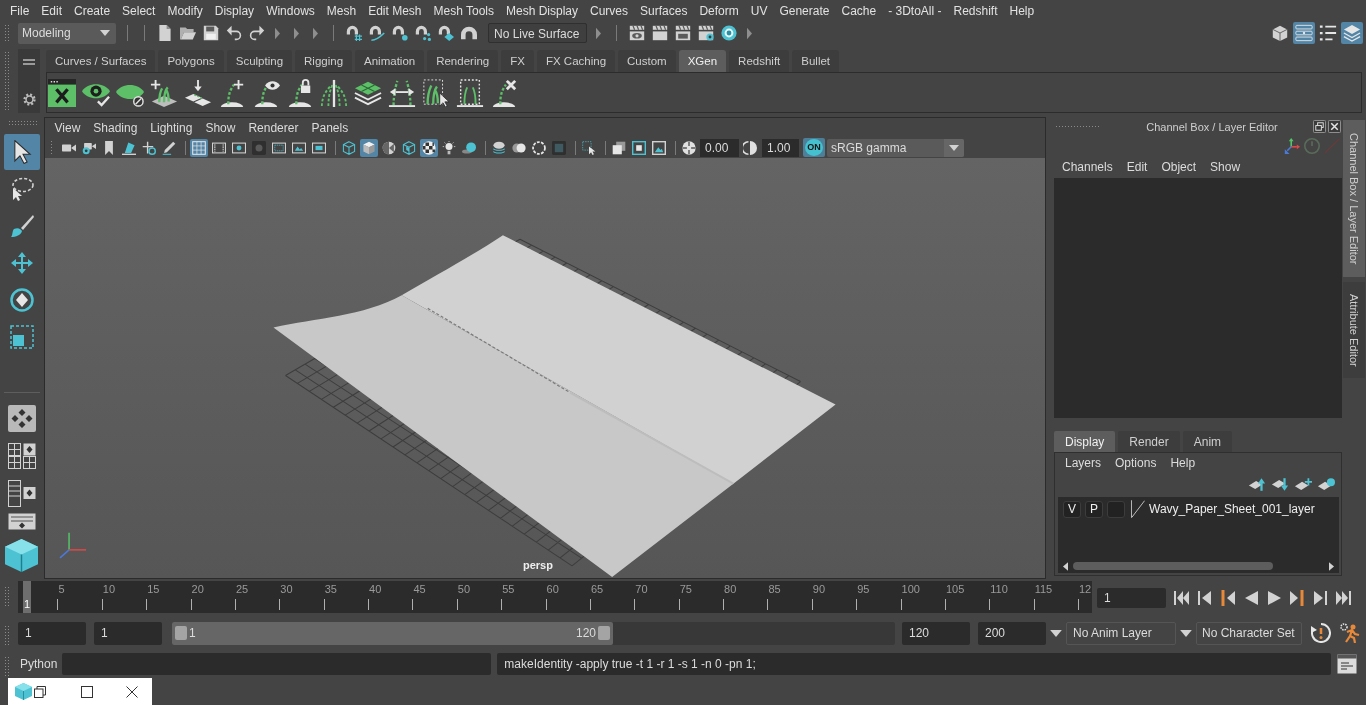 The width and height of the screenshot is (1366, 705). What do you see at coordinates (115, 127) in the screenshot?
I see `panel-menu-item: Shading` at bounding box center [115, 127].